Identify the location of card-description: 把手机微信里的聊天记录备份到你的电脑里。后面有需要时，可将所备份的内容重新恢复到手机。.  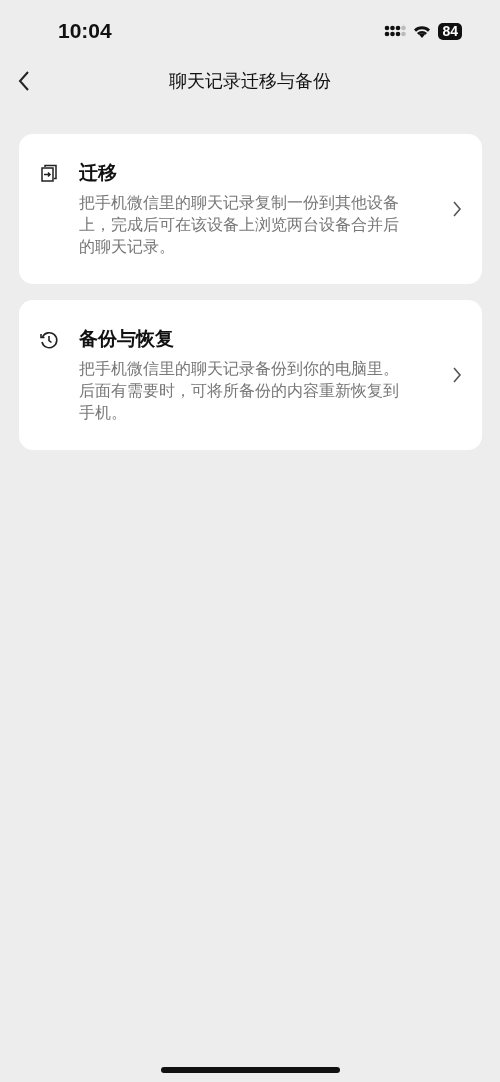
(239, 391).